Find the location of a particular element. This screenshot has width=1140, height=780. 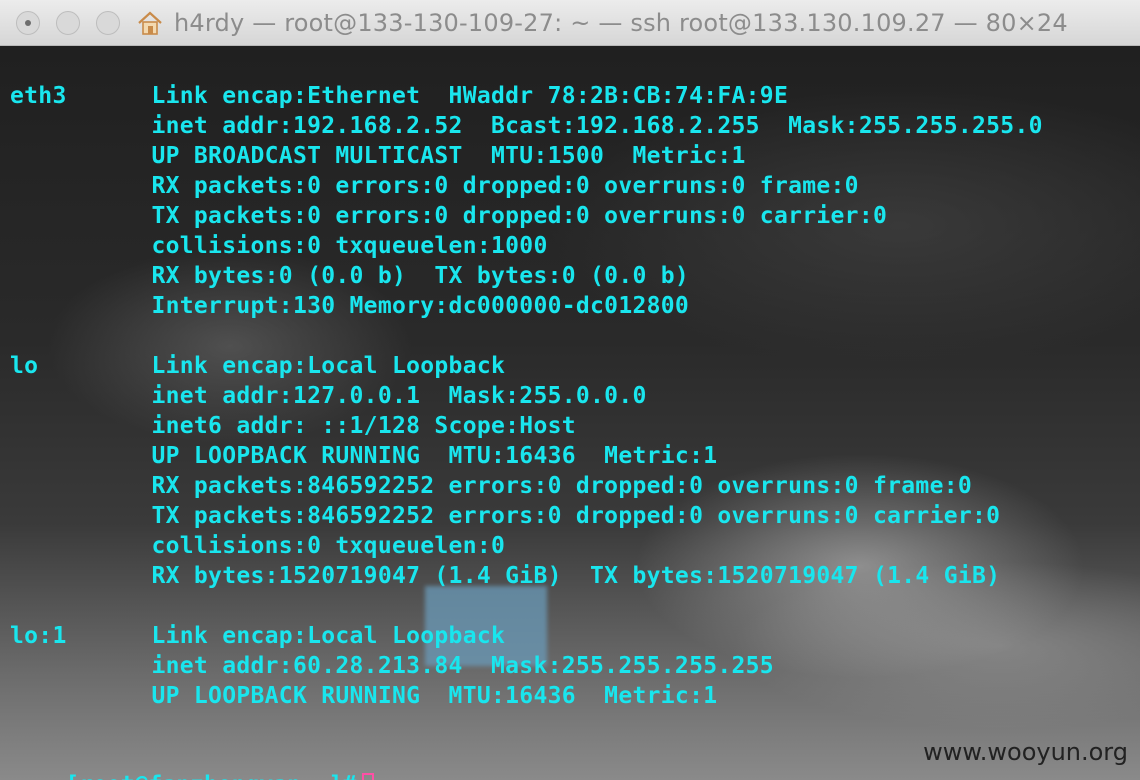

terminal-line: inet addr:127.0.0.1 Mask:255.0.0.0 is located at coordinates (328, 396).